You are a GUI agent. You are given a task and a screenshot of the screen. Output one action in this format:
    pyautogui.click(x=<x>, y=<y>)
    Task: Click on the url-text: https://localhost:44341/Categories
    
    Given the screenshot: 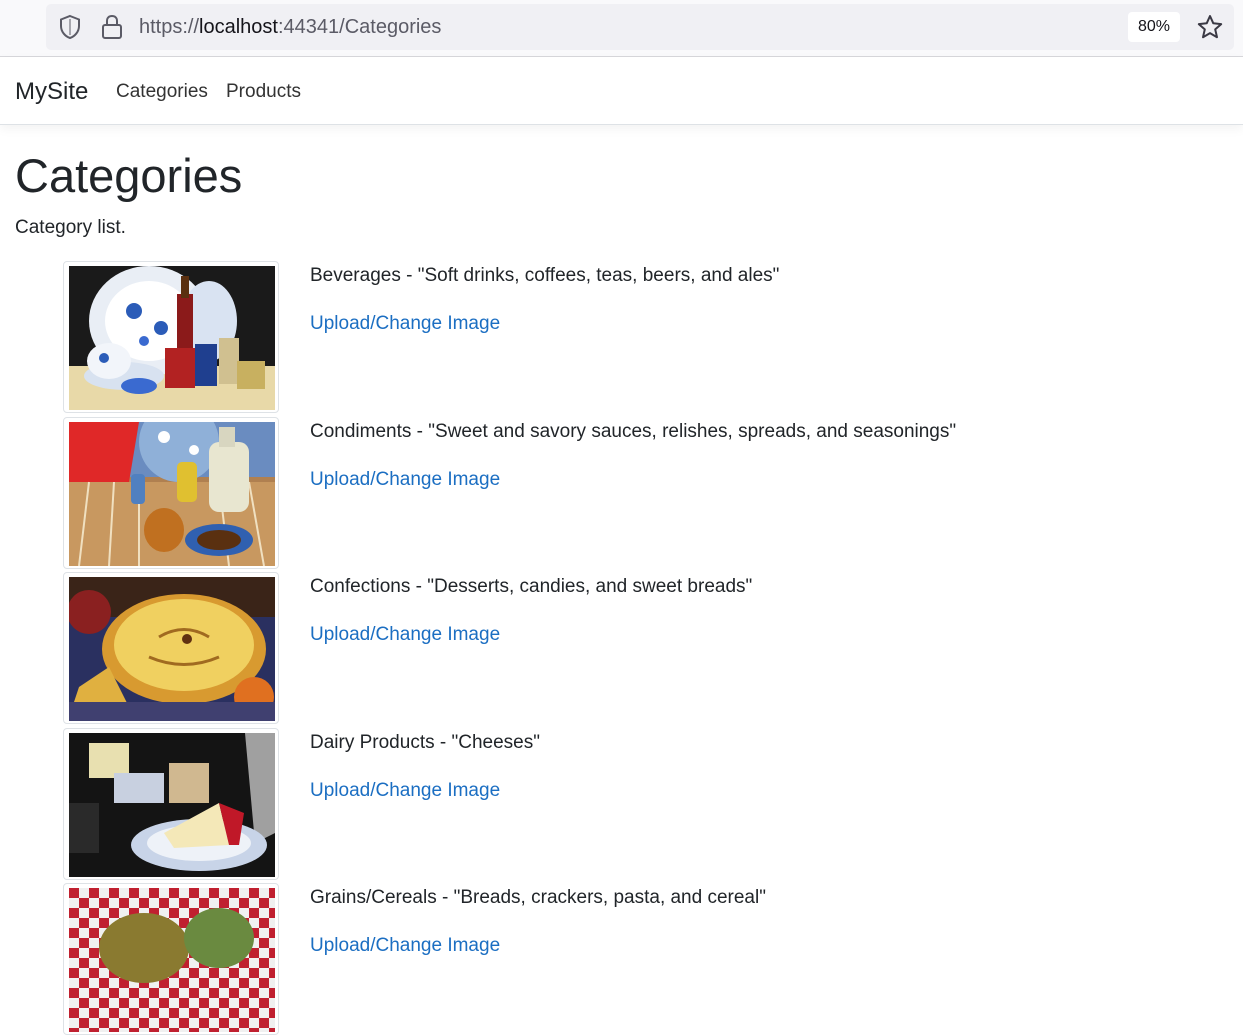 What is the action you would take?
    pyautogui.click(x=290, y=27)
    